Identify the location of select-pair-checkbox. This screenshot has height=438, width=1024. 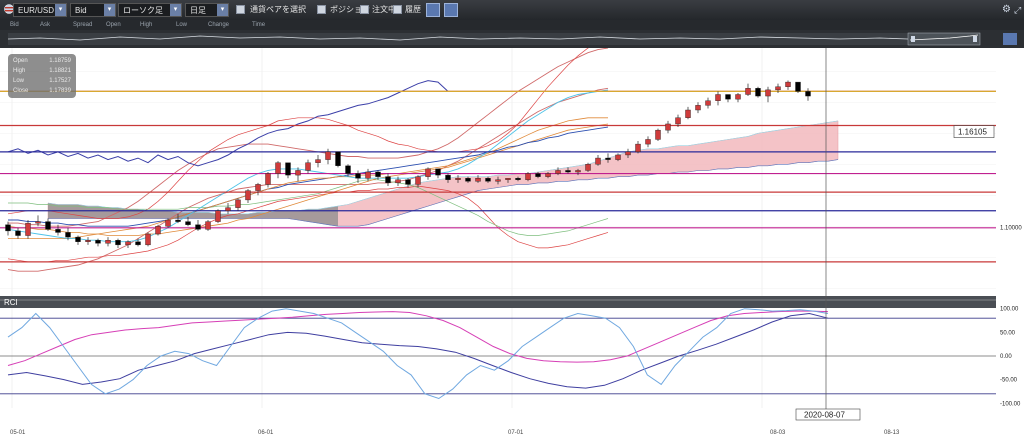
(240, 9).